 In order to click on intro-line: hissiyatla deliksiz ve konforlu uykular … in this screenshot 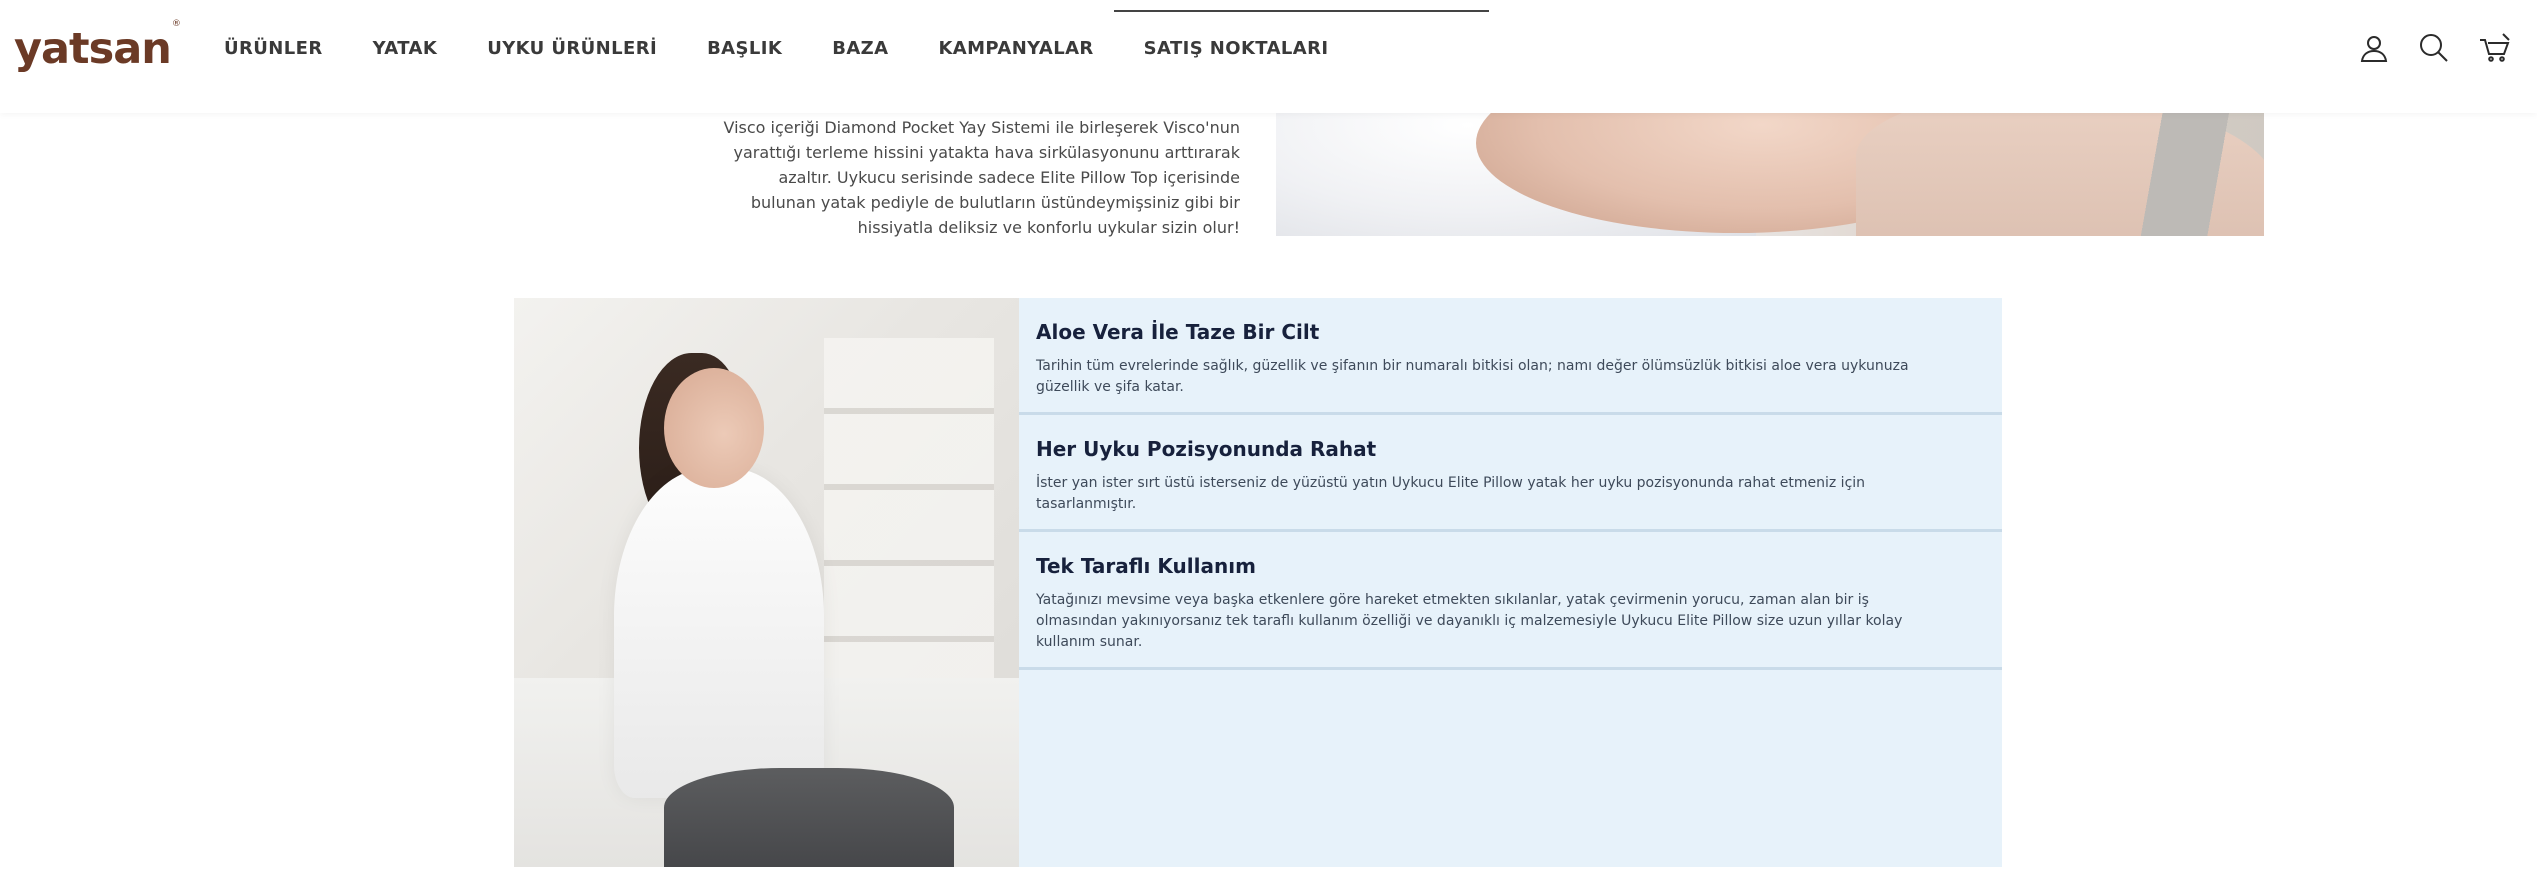, I will do `click(1048, 227)`.